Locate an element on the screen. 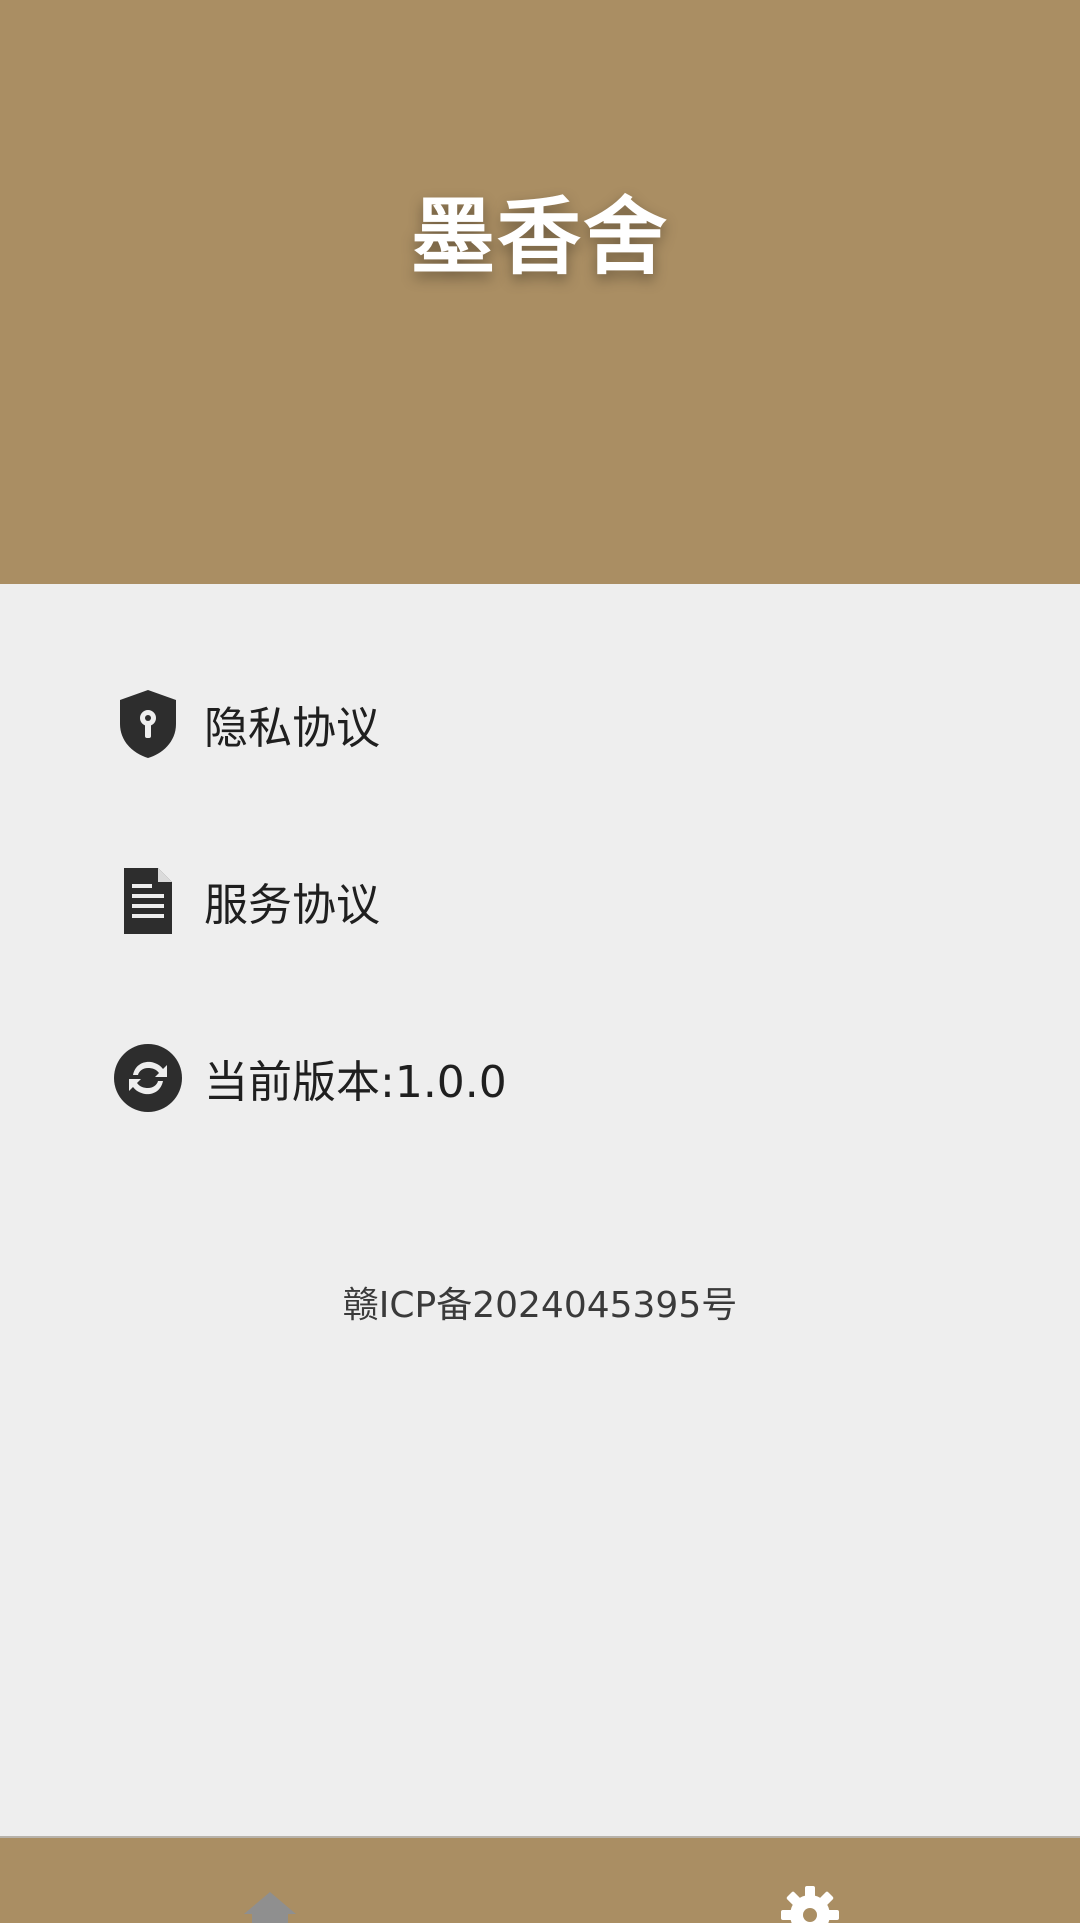  shield-keyhole-icon is located at coordinates (148, 724).